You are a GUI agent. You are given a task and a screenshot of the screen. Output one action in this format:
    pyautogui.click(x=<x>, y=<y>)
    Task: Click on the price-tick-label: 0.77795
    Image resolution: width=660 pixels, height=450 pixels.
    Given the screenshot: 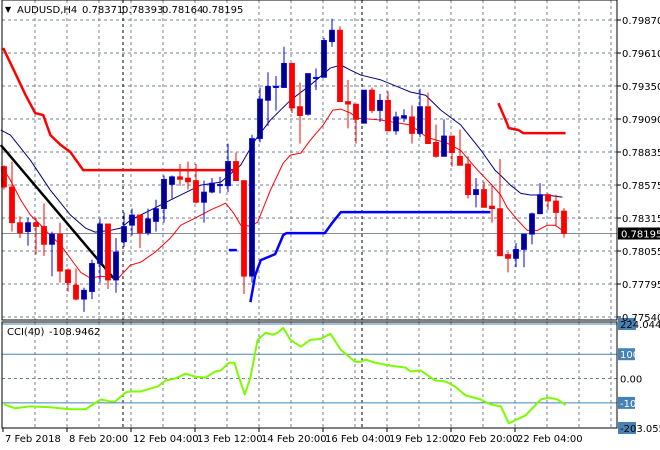 What is the action you would take?
    pyautogui.click(x=641, y=285)
    